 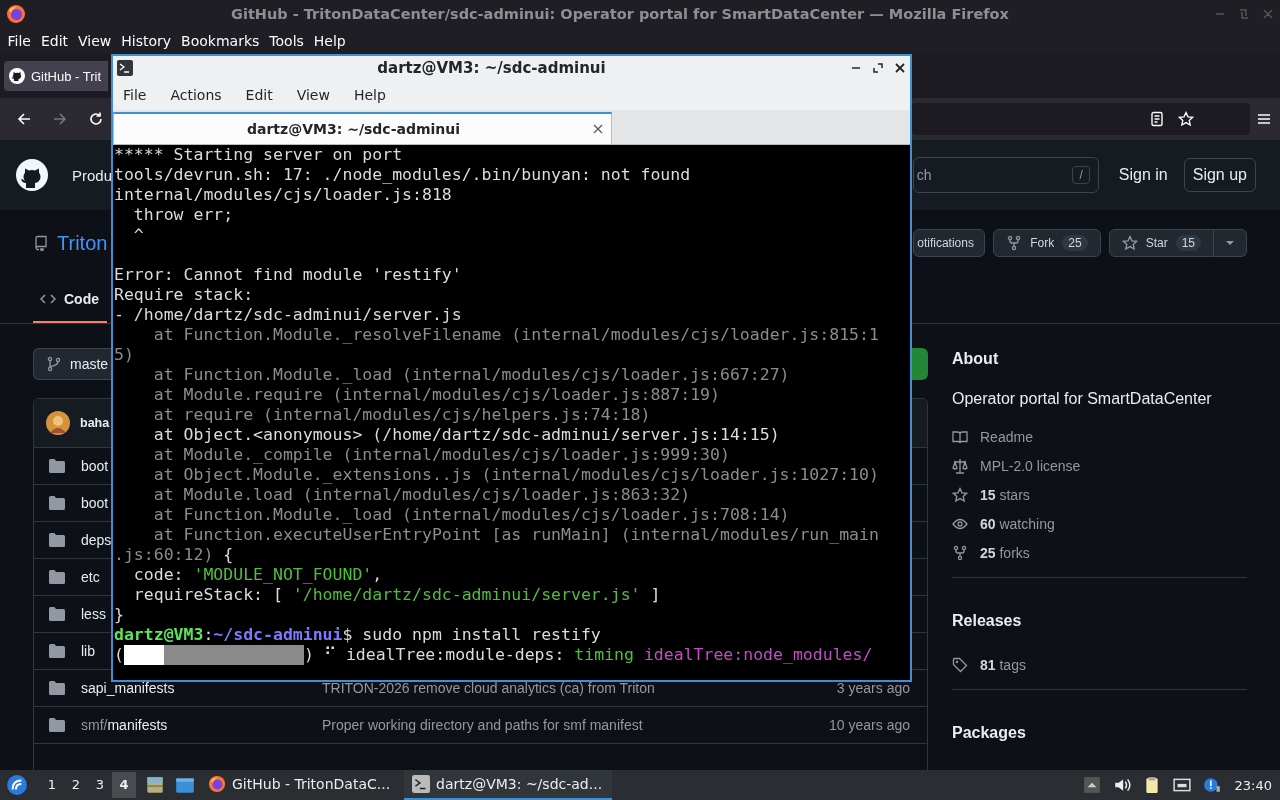 What do you see at coordinates (124, 785) in the screenshot?
I see `workspace-button: 4` at bounding box center [124, 785].